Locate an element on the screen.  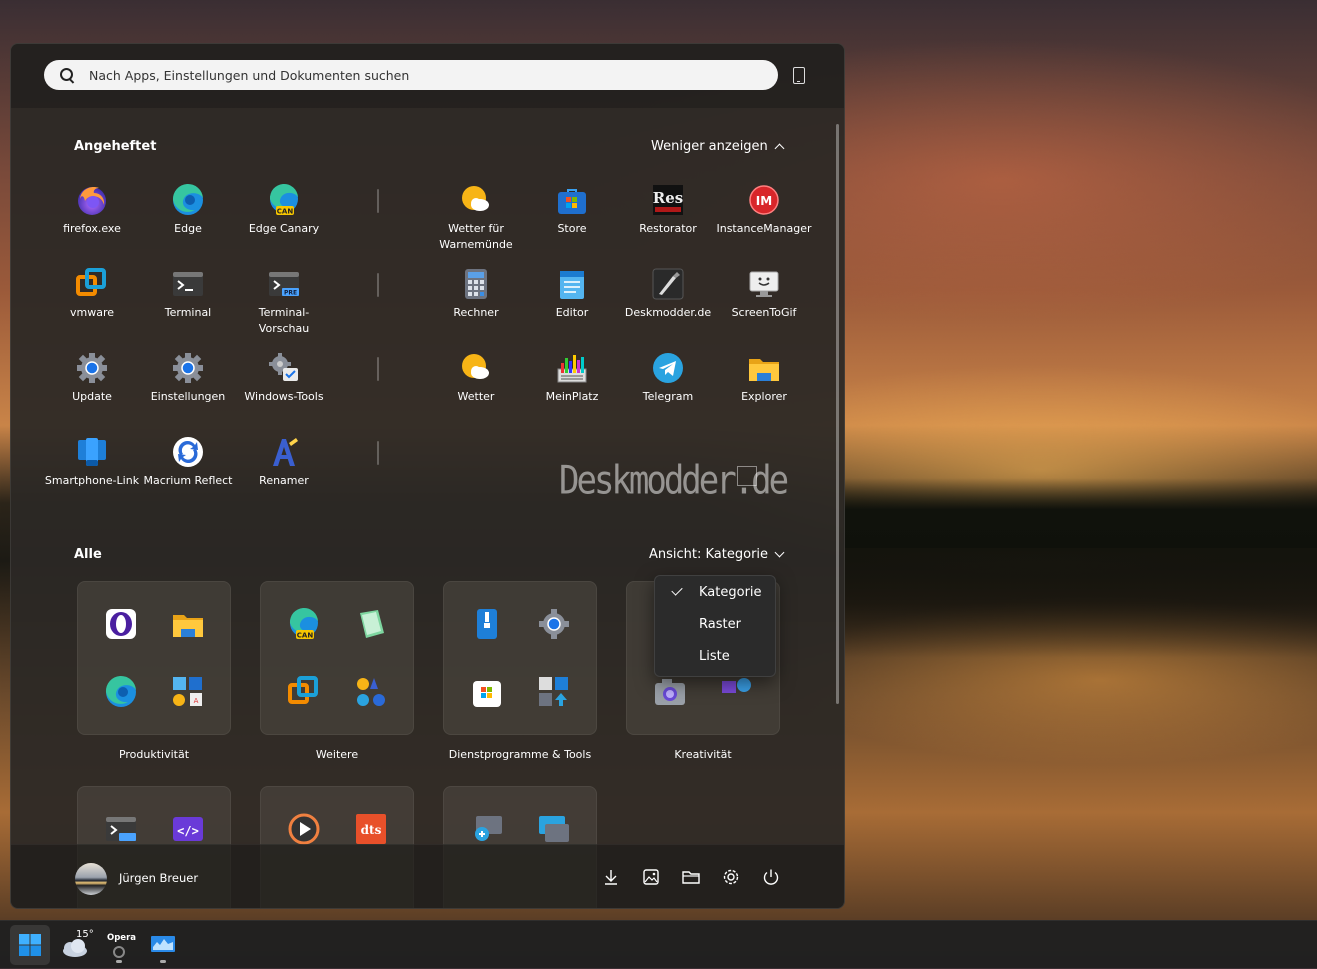
app-meinplatz: MeinPlatz is located at coordinates (572, 378).